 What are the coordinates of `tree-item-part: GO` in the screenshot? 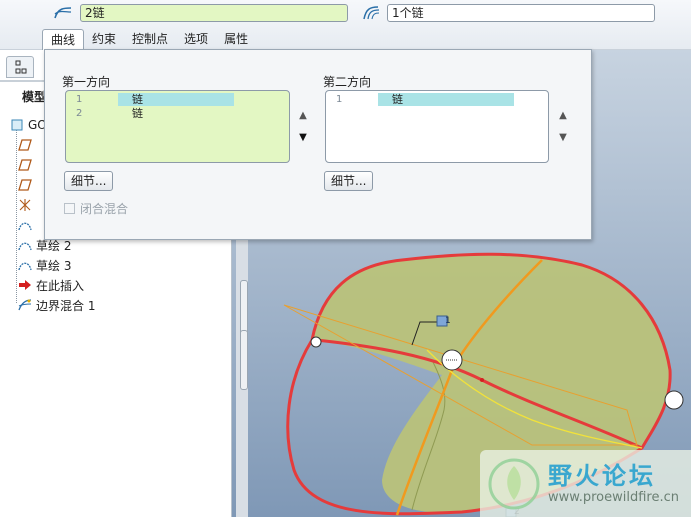 It's located at (28, 125).